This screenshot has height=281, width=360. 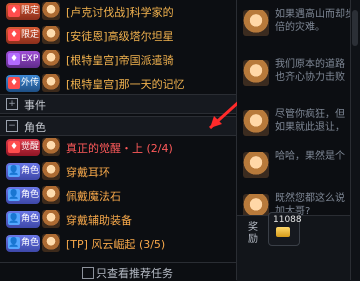 I want to click on quest-row: ♦ 限定 [卢克讨伐战]科学家的, so click(x=118, y=12).